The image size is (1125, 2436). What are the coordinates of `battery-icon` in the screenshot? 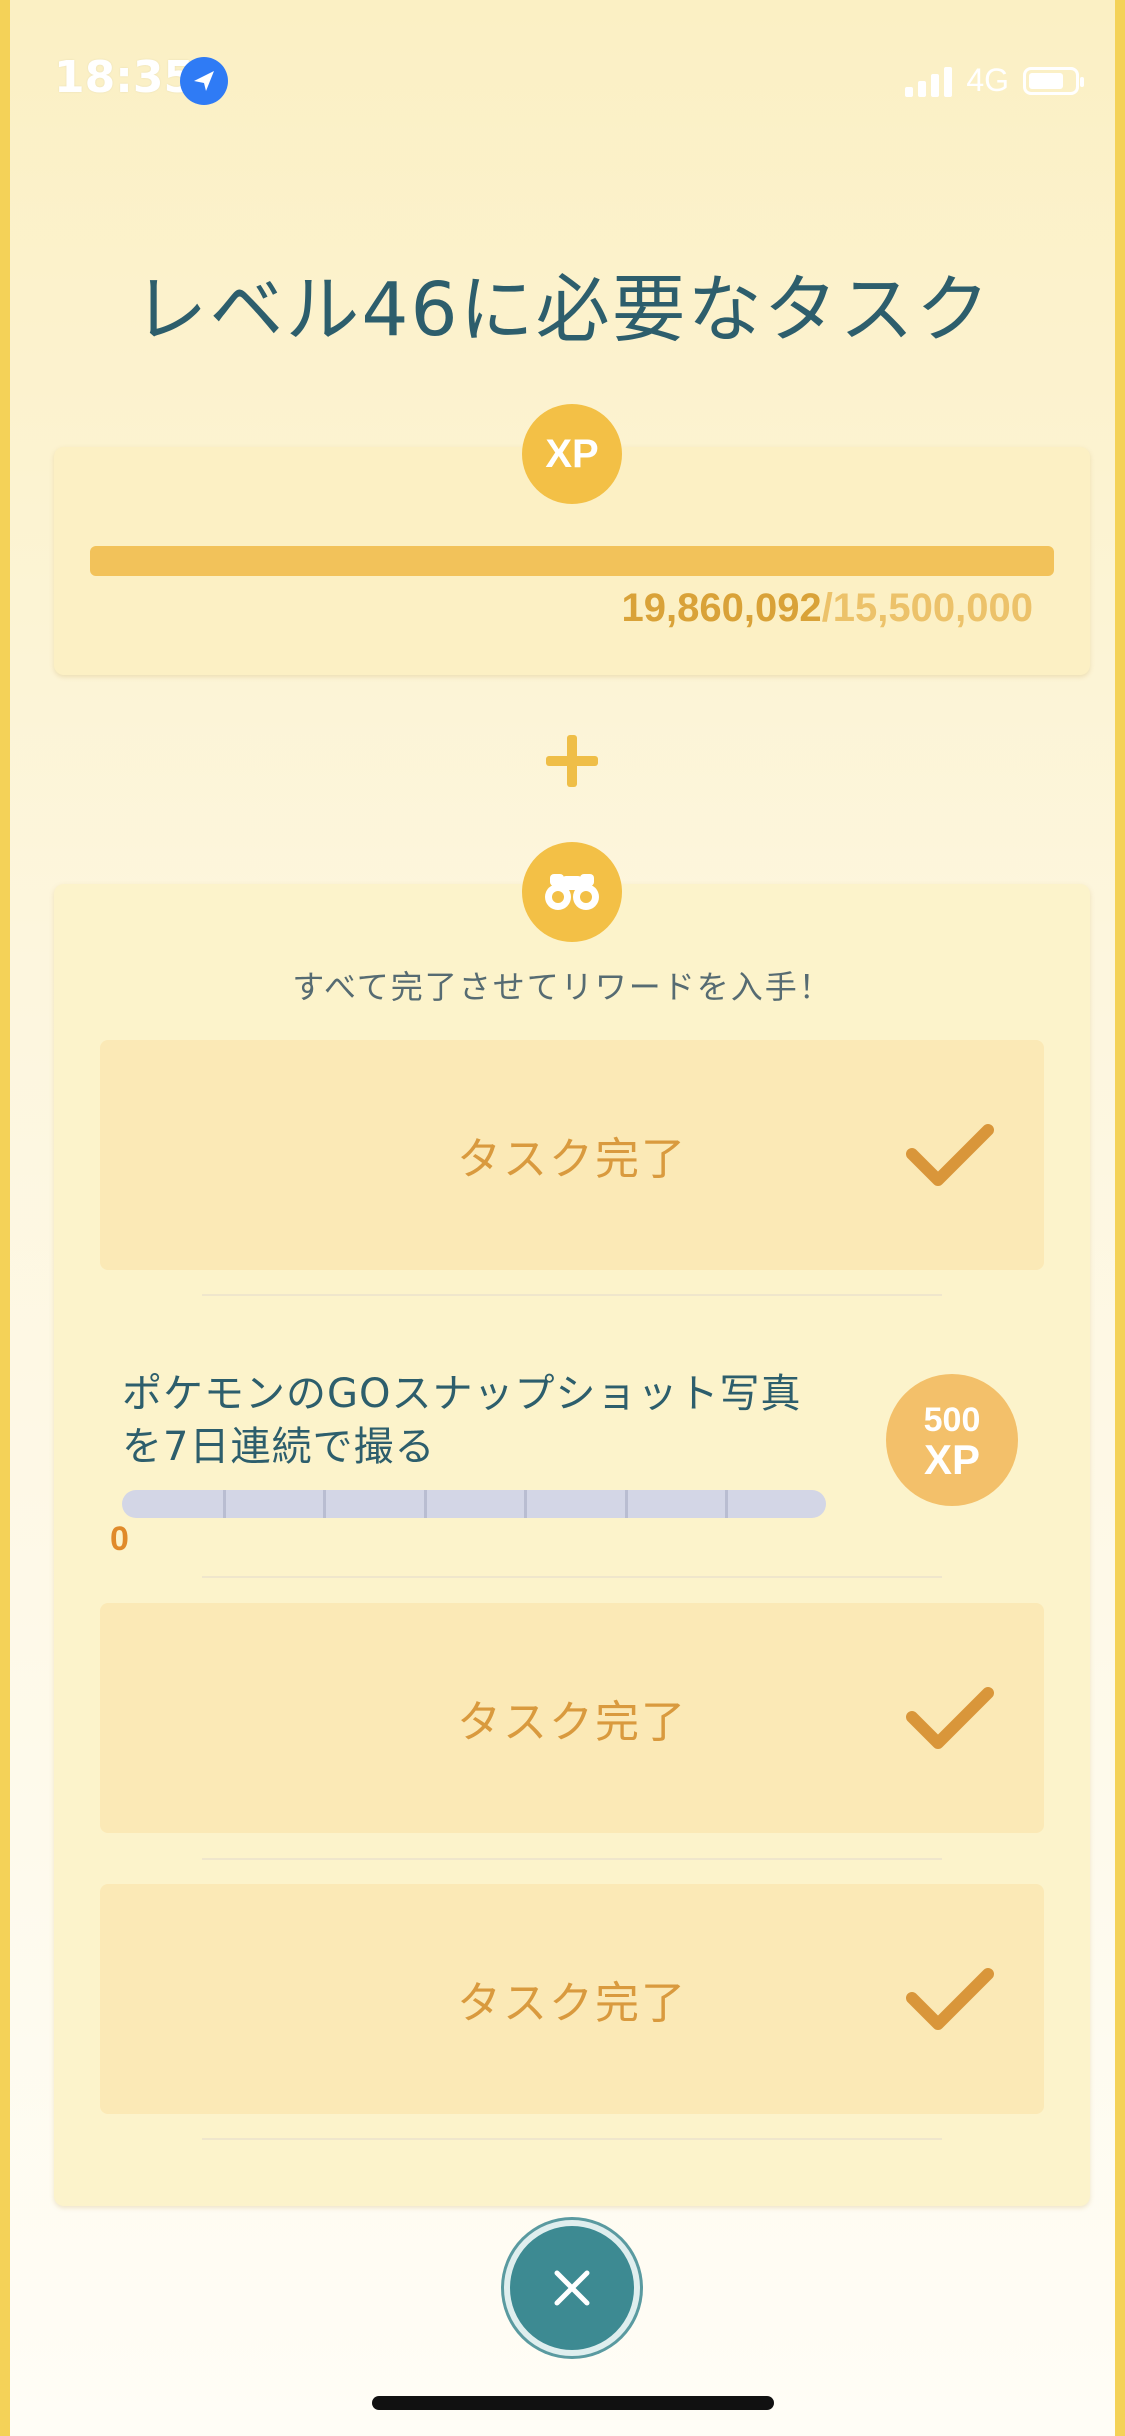 It's located at (1053, 80).